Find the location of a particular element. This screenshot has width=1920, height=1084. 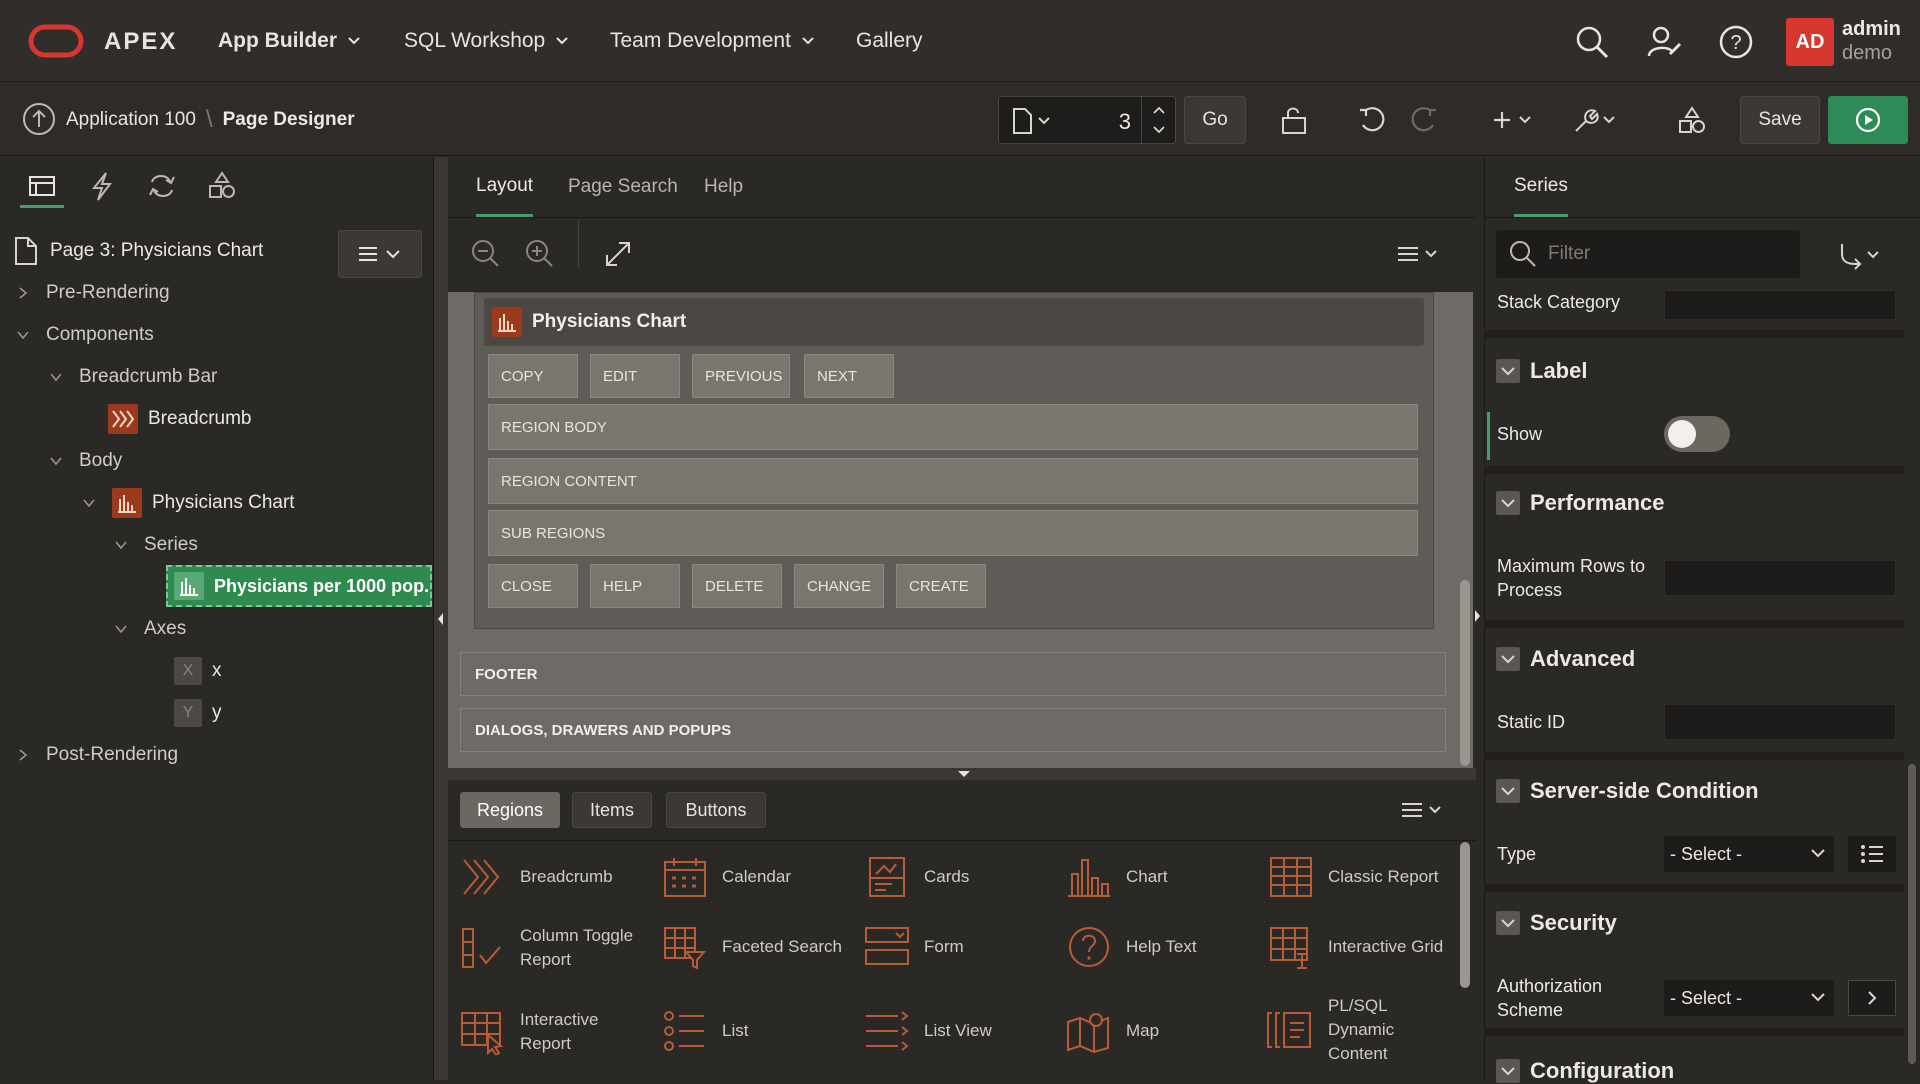

property-filter: Filter is located at coordinates (1648, 254).